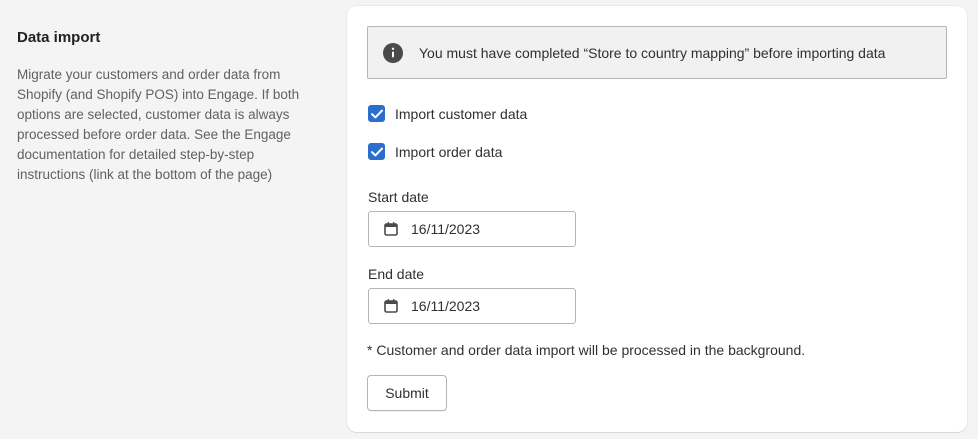 The image size is (978, 439). I want to click on end-date-value: 16/11/2023, so click(445, 306).